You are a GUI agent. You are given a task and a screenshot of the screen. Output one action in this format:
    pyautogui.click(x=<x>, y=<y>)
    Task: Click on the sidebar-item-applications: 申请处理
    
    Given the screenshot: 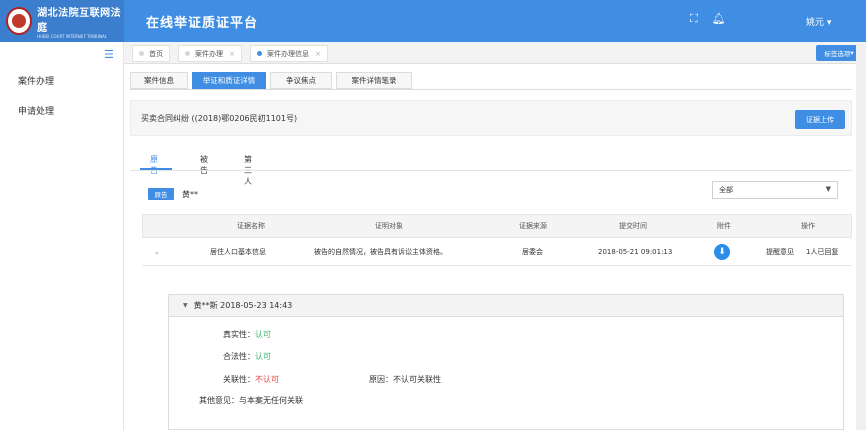 What is the action you would take?
    pyautogui.click(x=36, y=110)
    